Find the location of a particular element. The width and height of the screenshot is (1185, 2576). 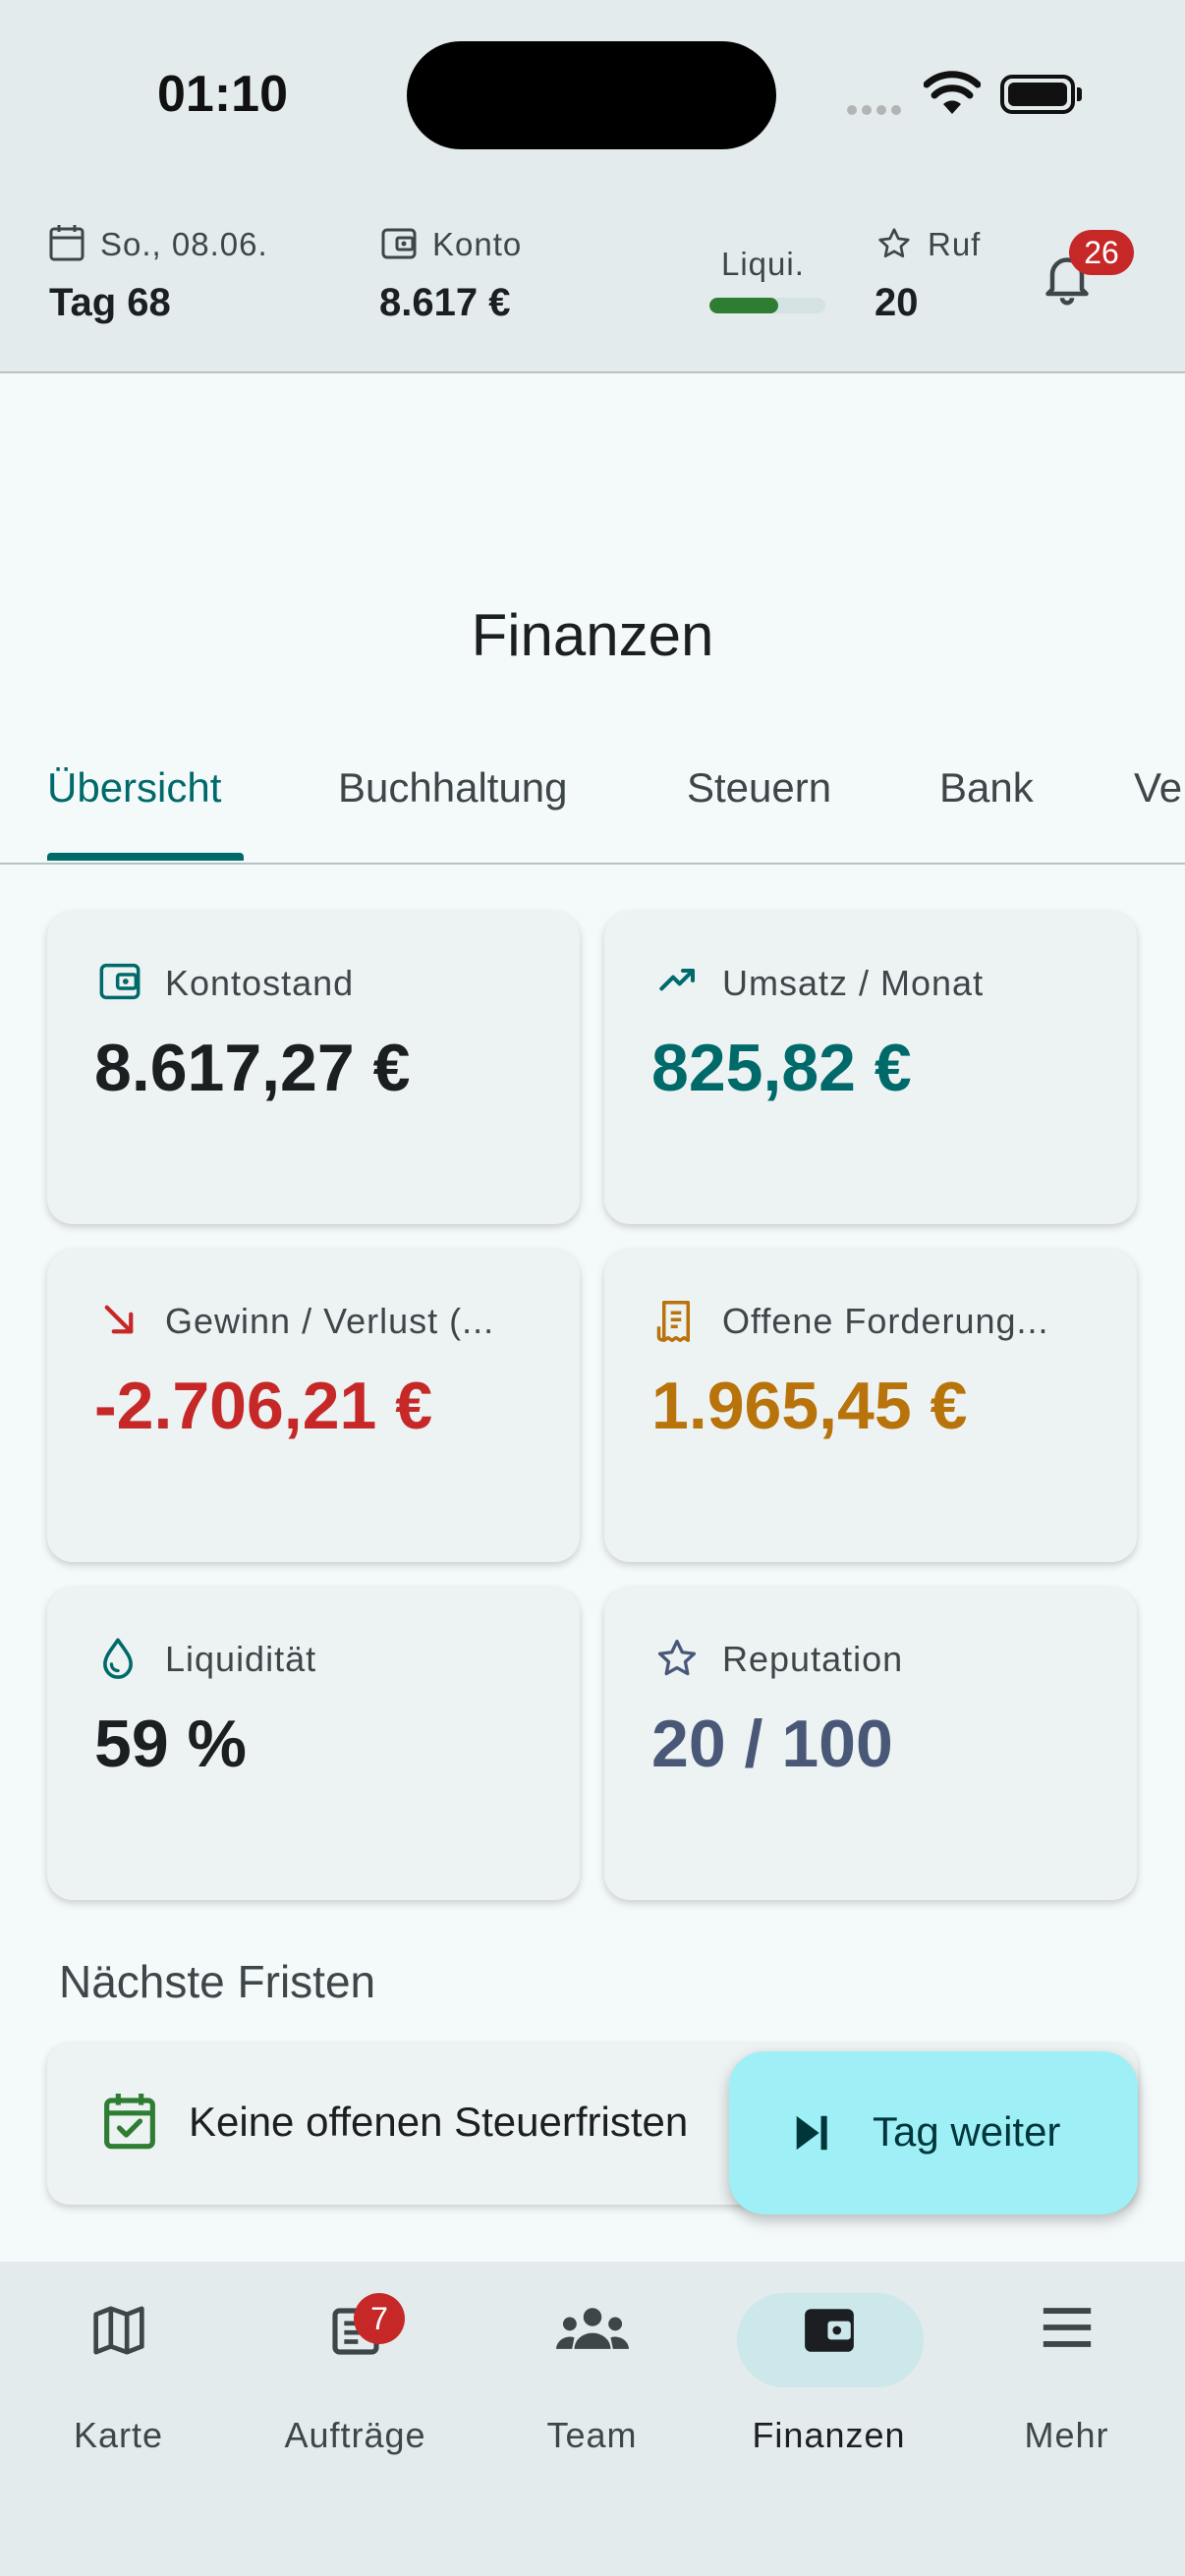

card-value: 8.617,27 € is located at coordinates (253, 1068).